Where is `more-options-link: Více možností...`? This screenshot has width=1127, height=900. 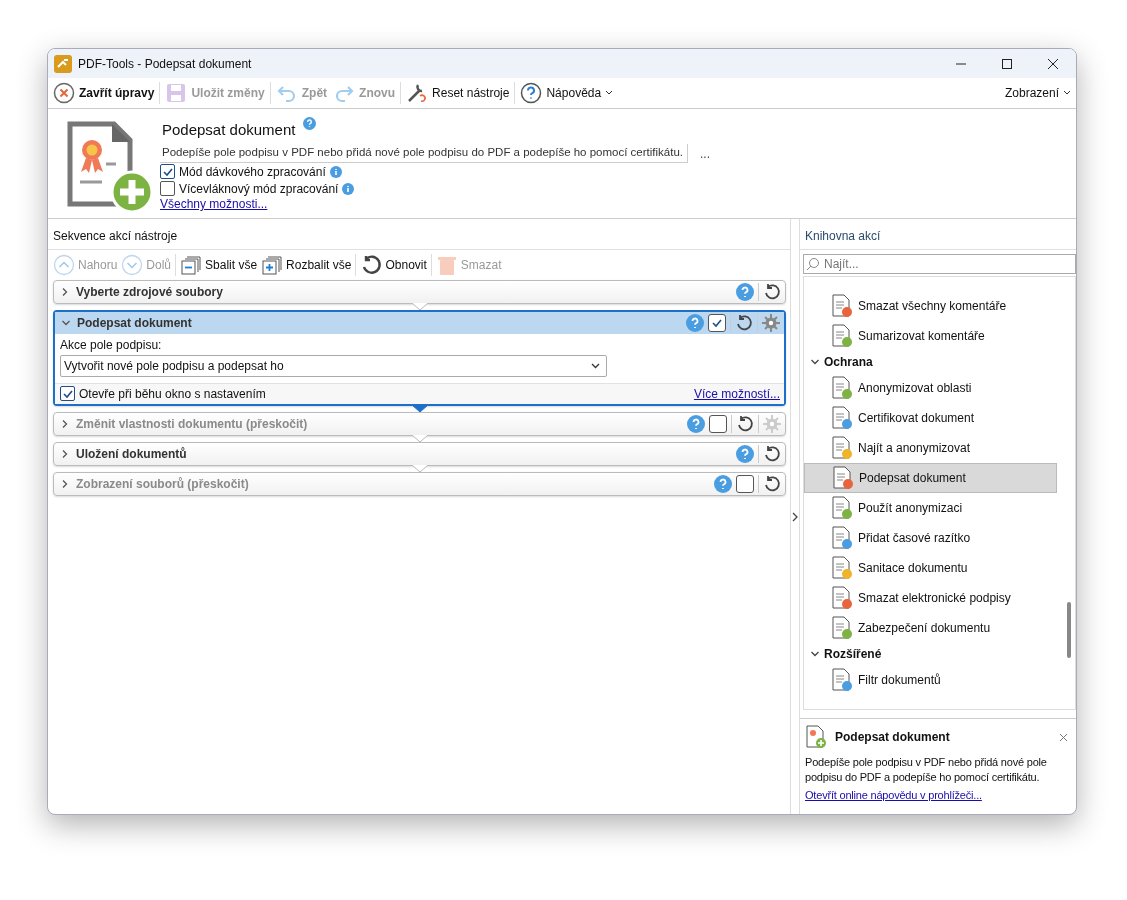 more-options-link: Více možností... is located at coordinates (736, 393).